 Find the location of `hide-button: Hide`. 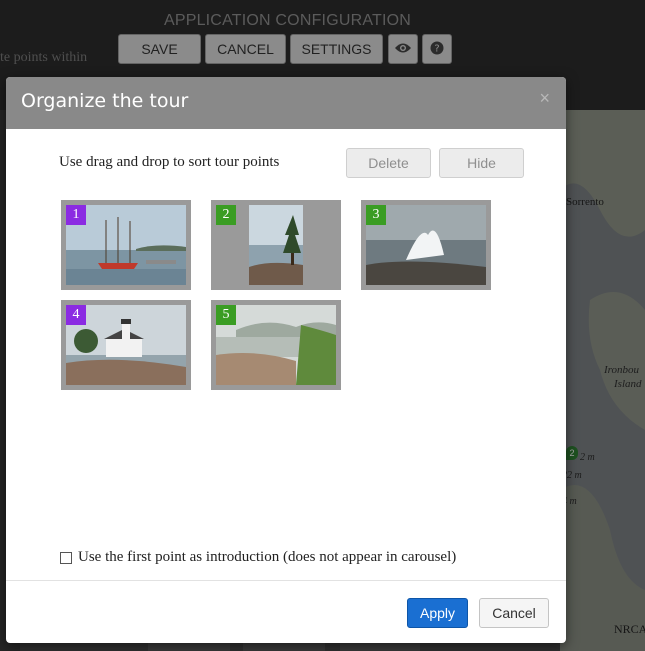

hide-button: Hide is located at coordinates (481, 163).